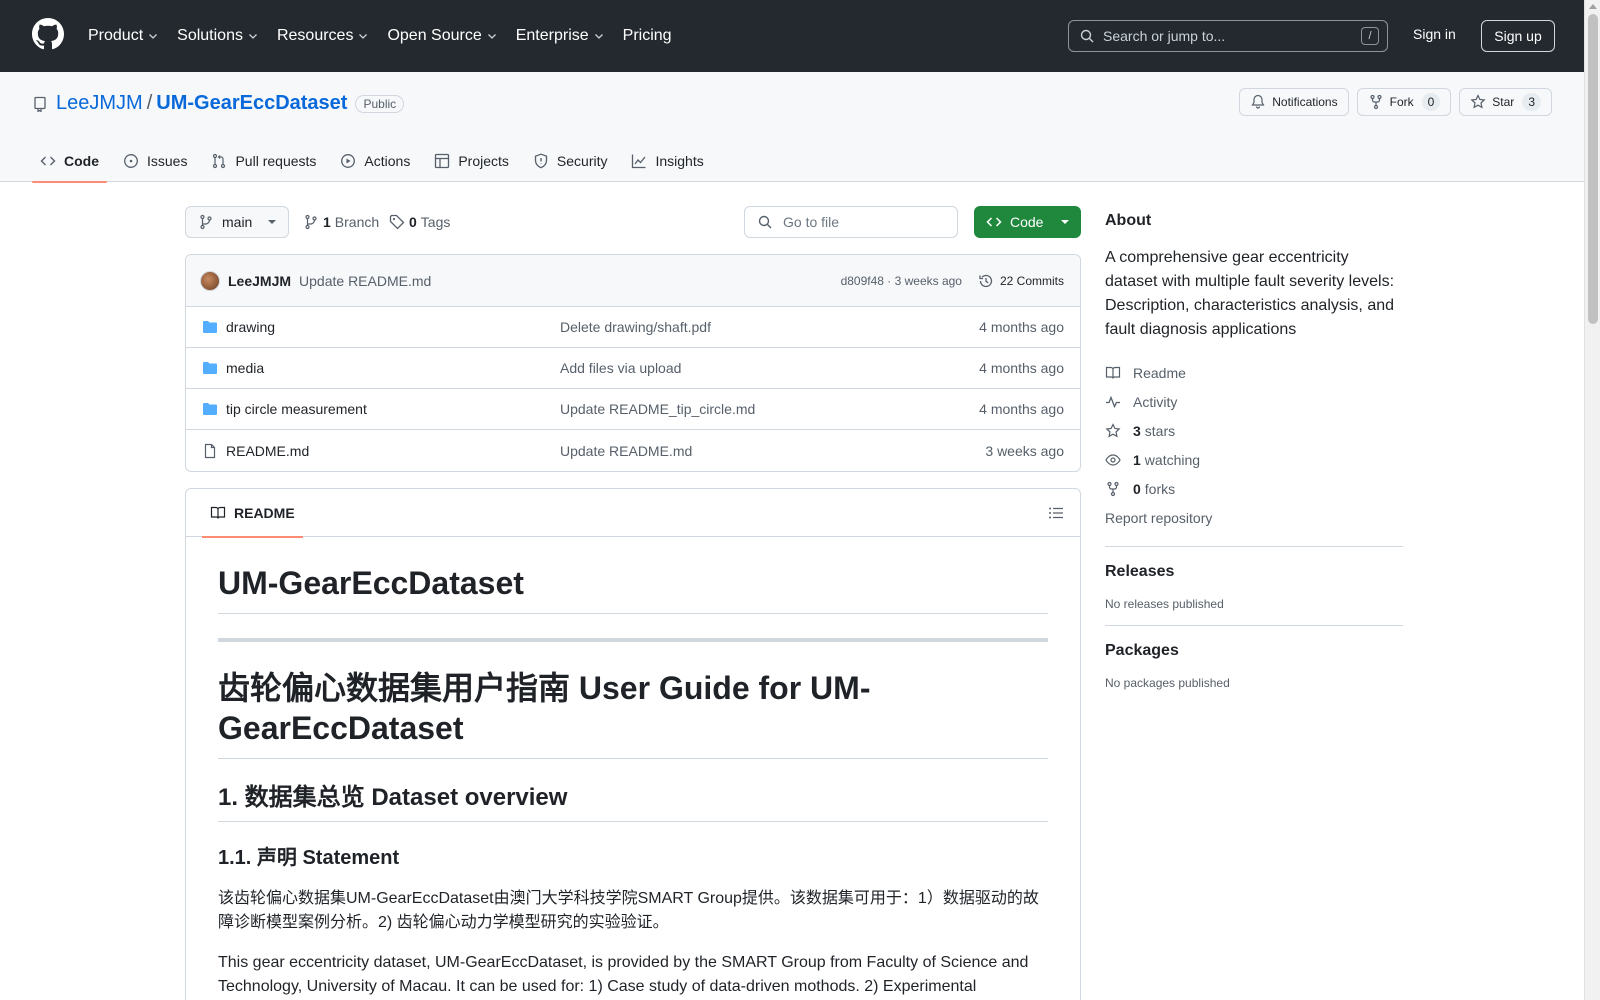 This screenshot has height=1000, width=1600. I want to click on pulse-icon, so click(1113, 401).